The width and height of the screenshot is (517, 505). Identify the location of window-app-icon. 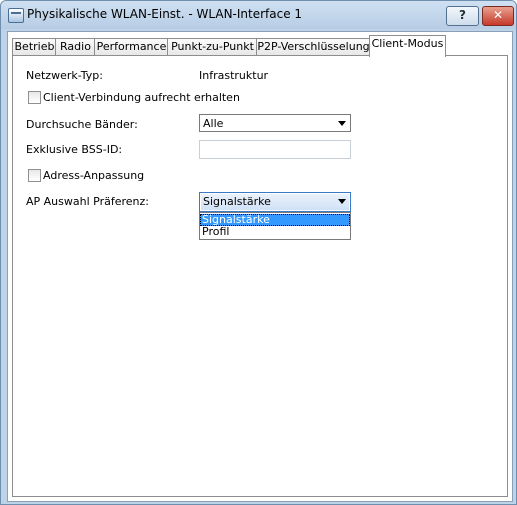
(16, 15).